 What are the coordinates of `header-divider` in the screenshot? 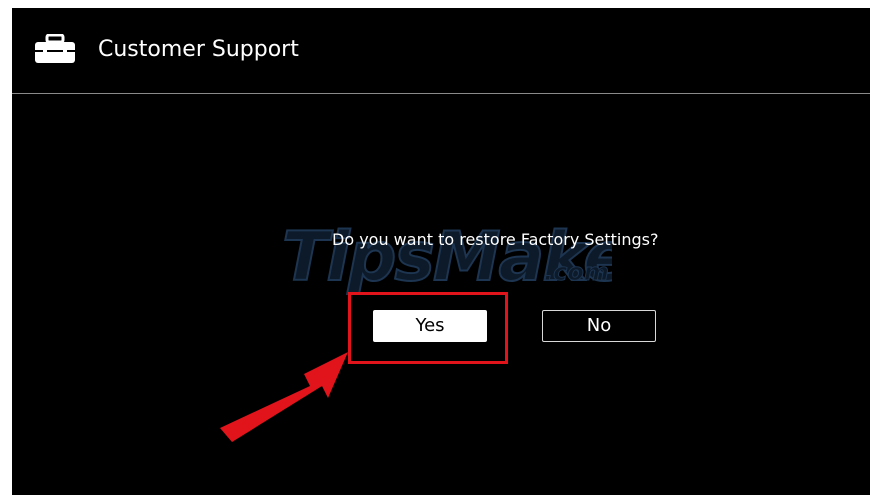 It's located at (441, 93).